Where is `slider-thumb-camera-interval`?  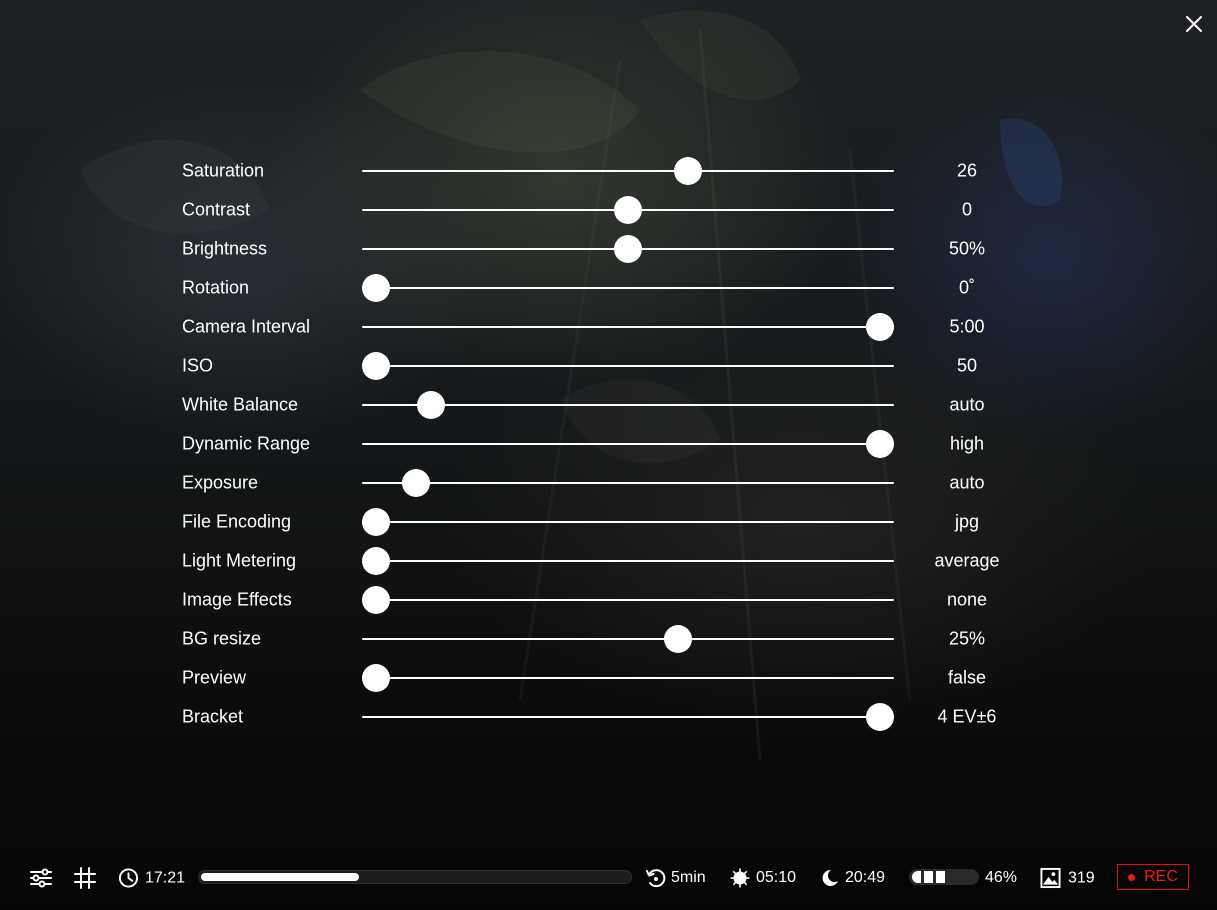
slider-thumb-camera-interval is located at coordinates (880, 327).